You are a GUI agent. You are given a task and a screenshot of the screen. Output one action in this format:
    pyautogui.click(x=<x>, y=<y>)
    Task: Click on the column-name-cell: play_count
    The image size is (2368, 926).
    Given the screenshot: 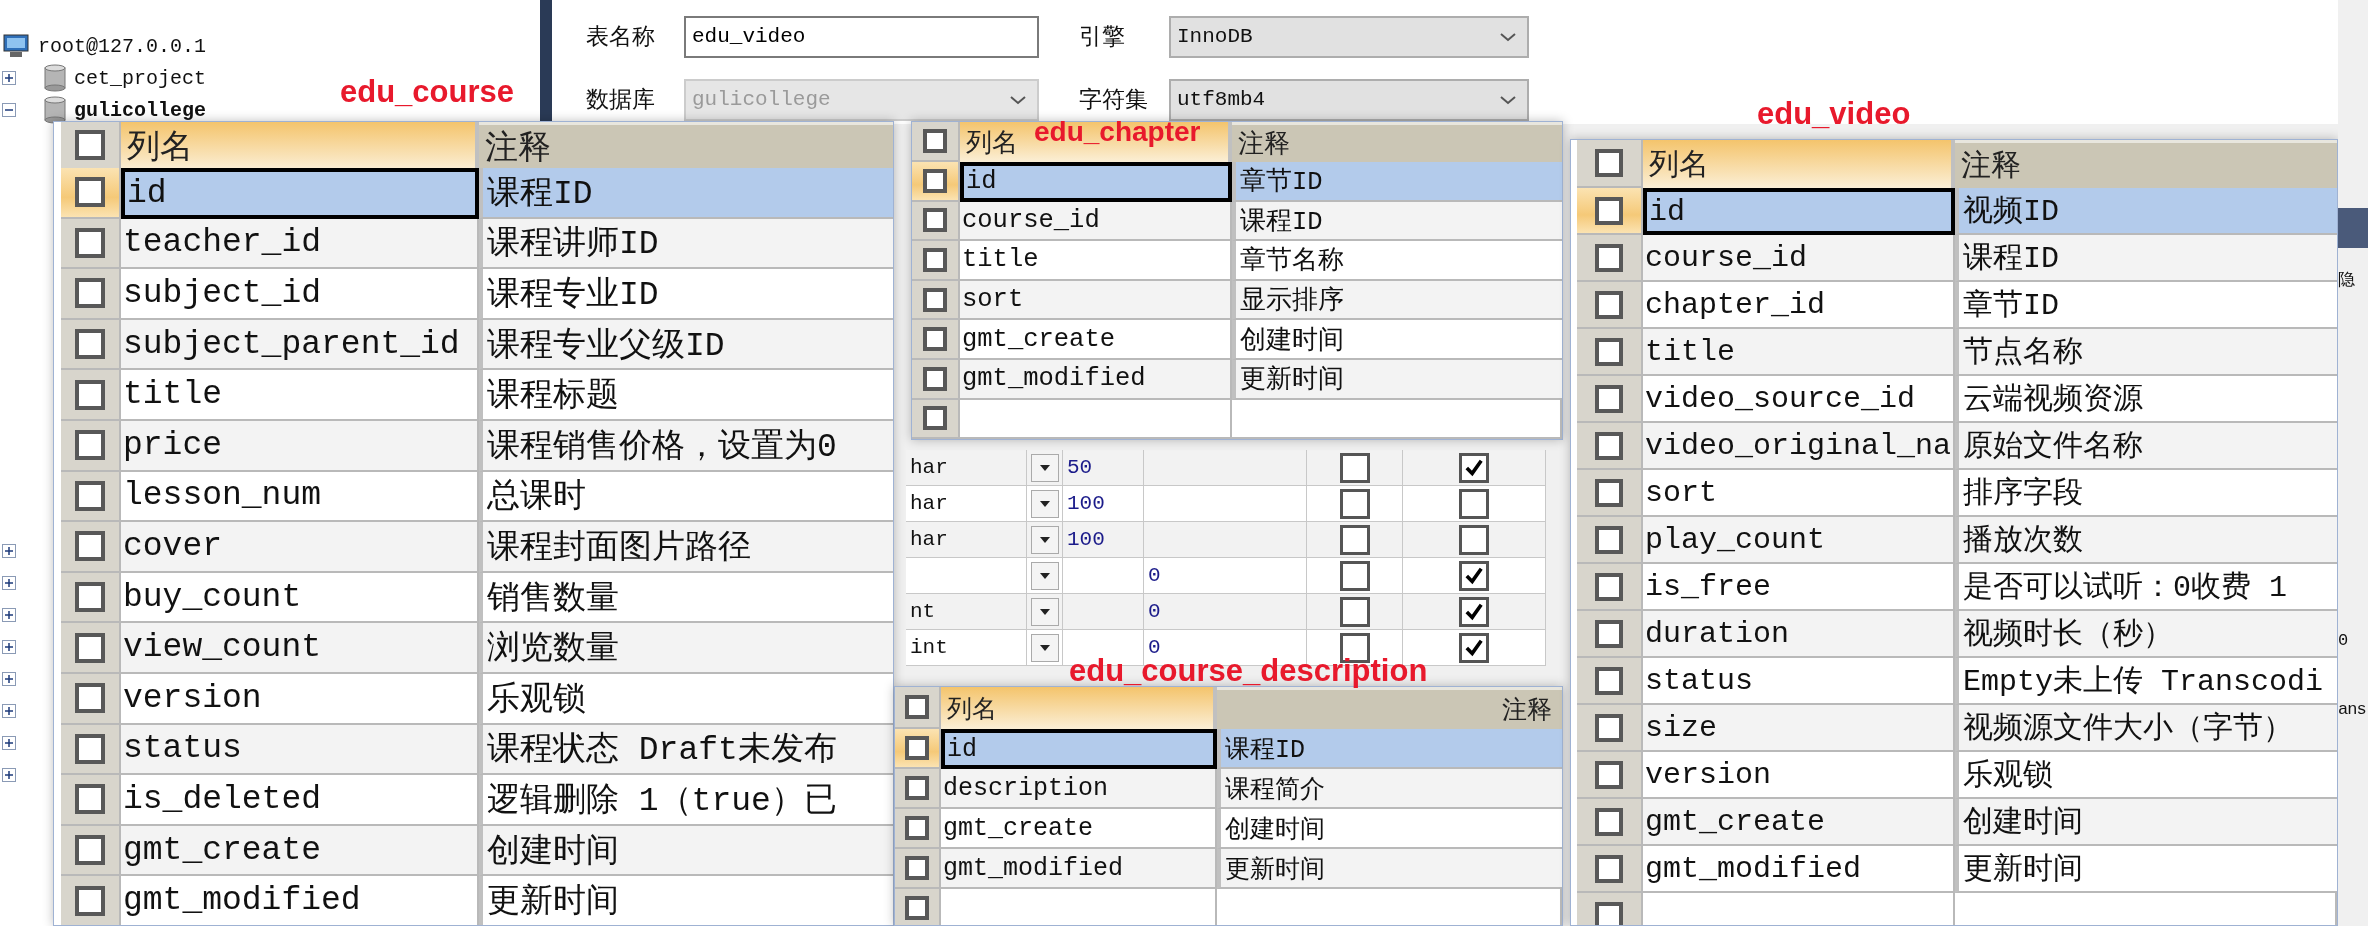 What is the action you would take?
    pyautogui.click(x=1799, y=540)
    